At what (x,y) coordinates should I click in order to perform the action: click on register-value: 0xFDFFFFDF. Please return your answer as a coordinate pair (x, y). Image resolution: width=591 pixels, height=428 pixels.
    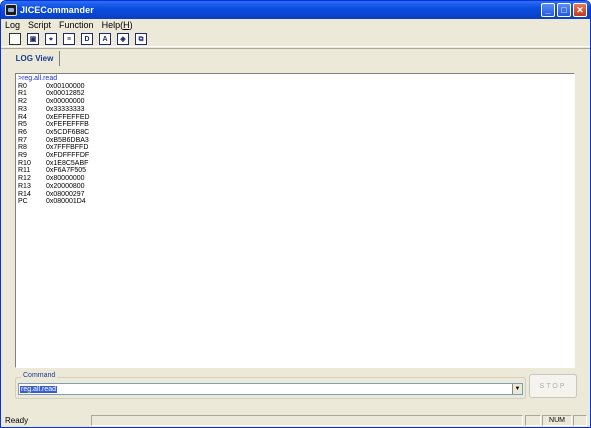
    Looking at the image, I should click on (68, 156).